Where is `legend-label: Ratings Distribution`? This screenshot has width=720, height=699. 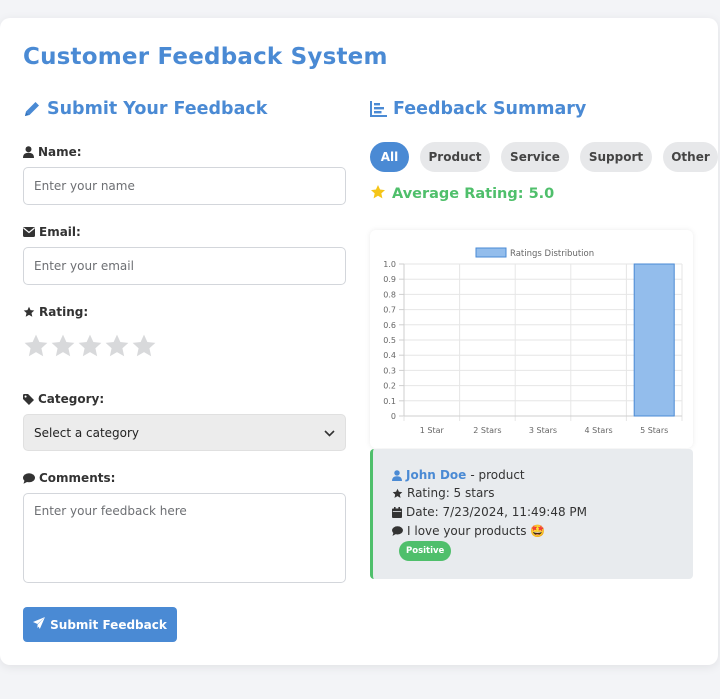
legend-label: Ratings Distribution is located at coordinates (552, 254).